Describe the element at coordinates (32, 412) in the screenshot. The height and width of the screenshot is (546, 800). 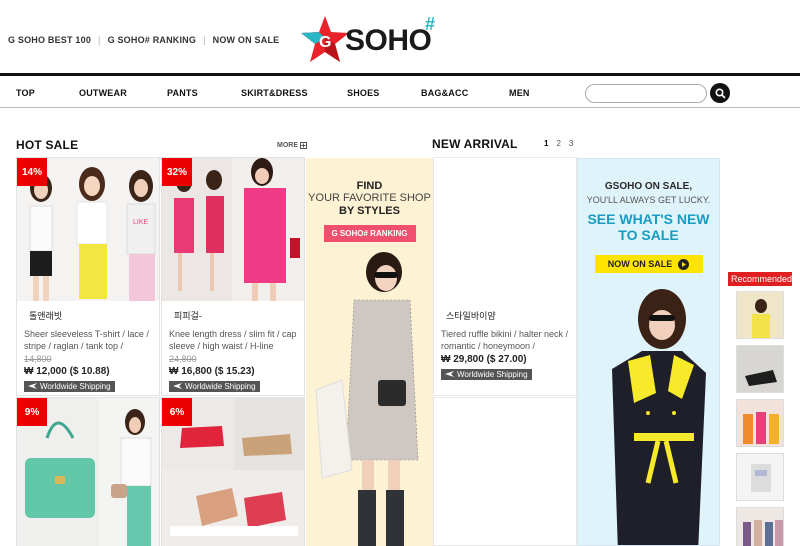
I see `discount-badge: 9%` at that location.